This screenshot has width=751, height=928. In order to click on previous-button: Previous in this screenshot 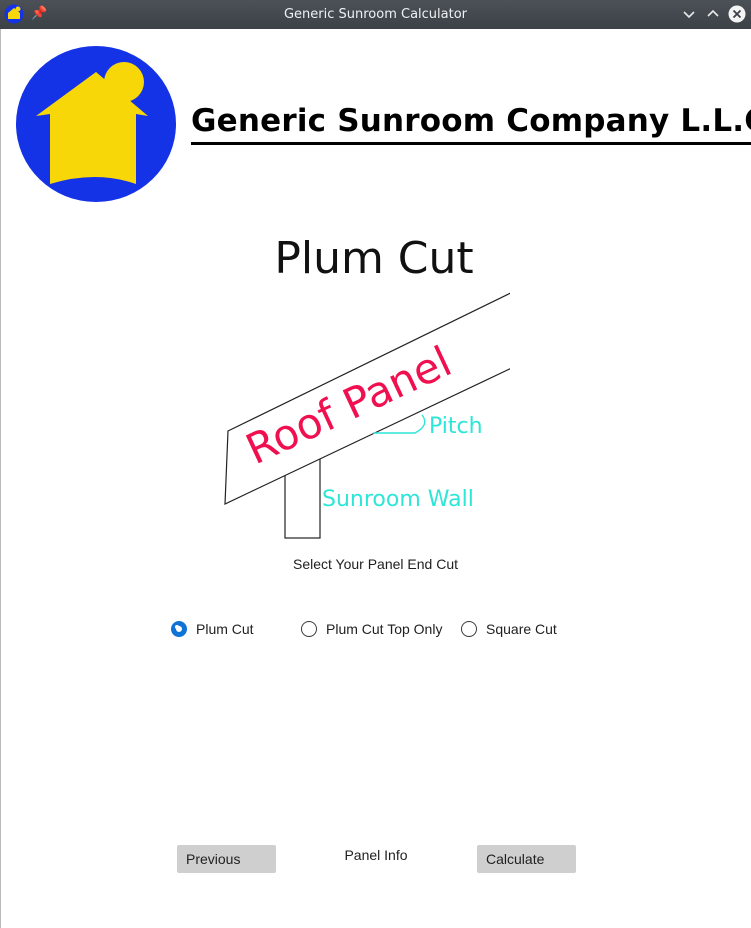, I will do `click(226, 859)`.